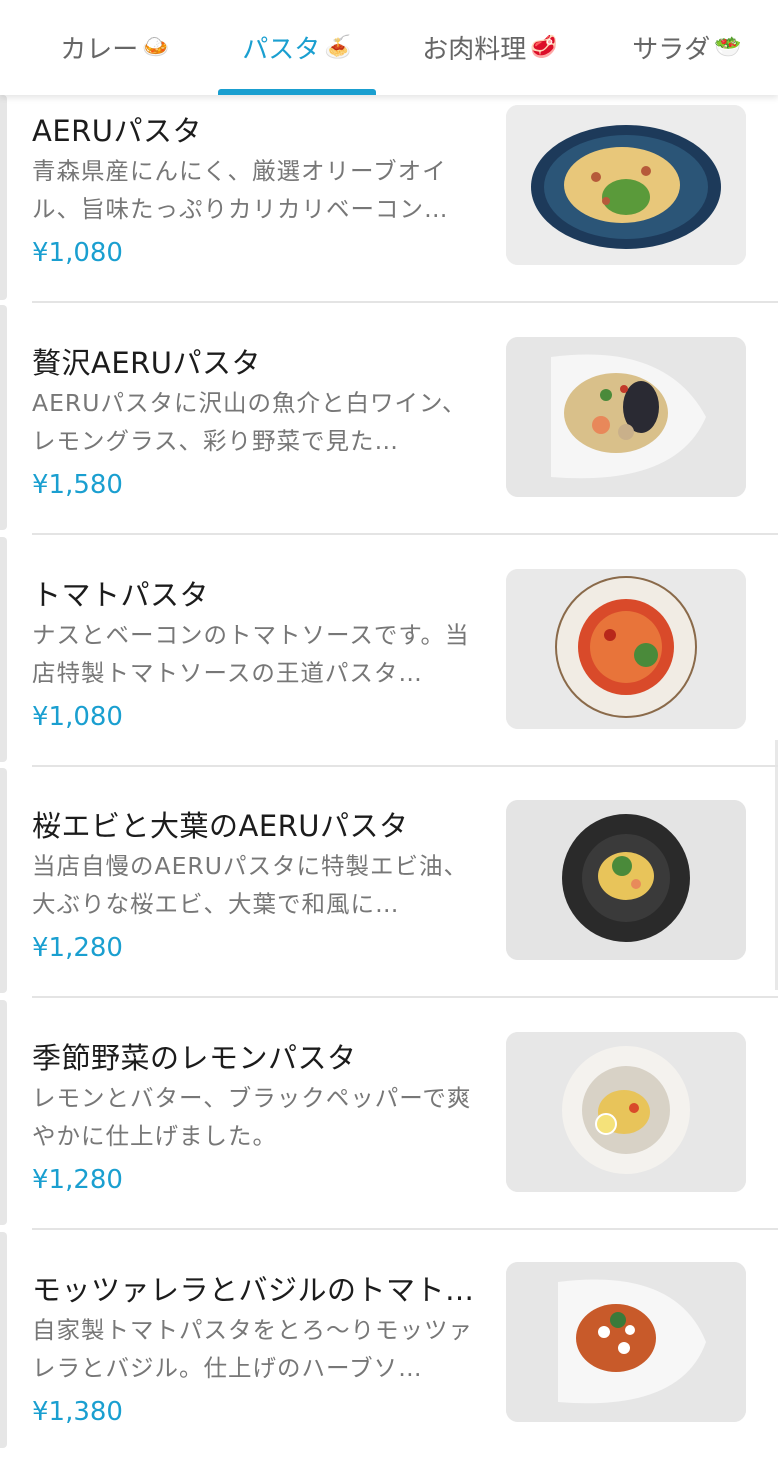  I want to click on tab-label: お肉料理, so click(474, 50).